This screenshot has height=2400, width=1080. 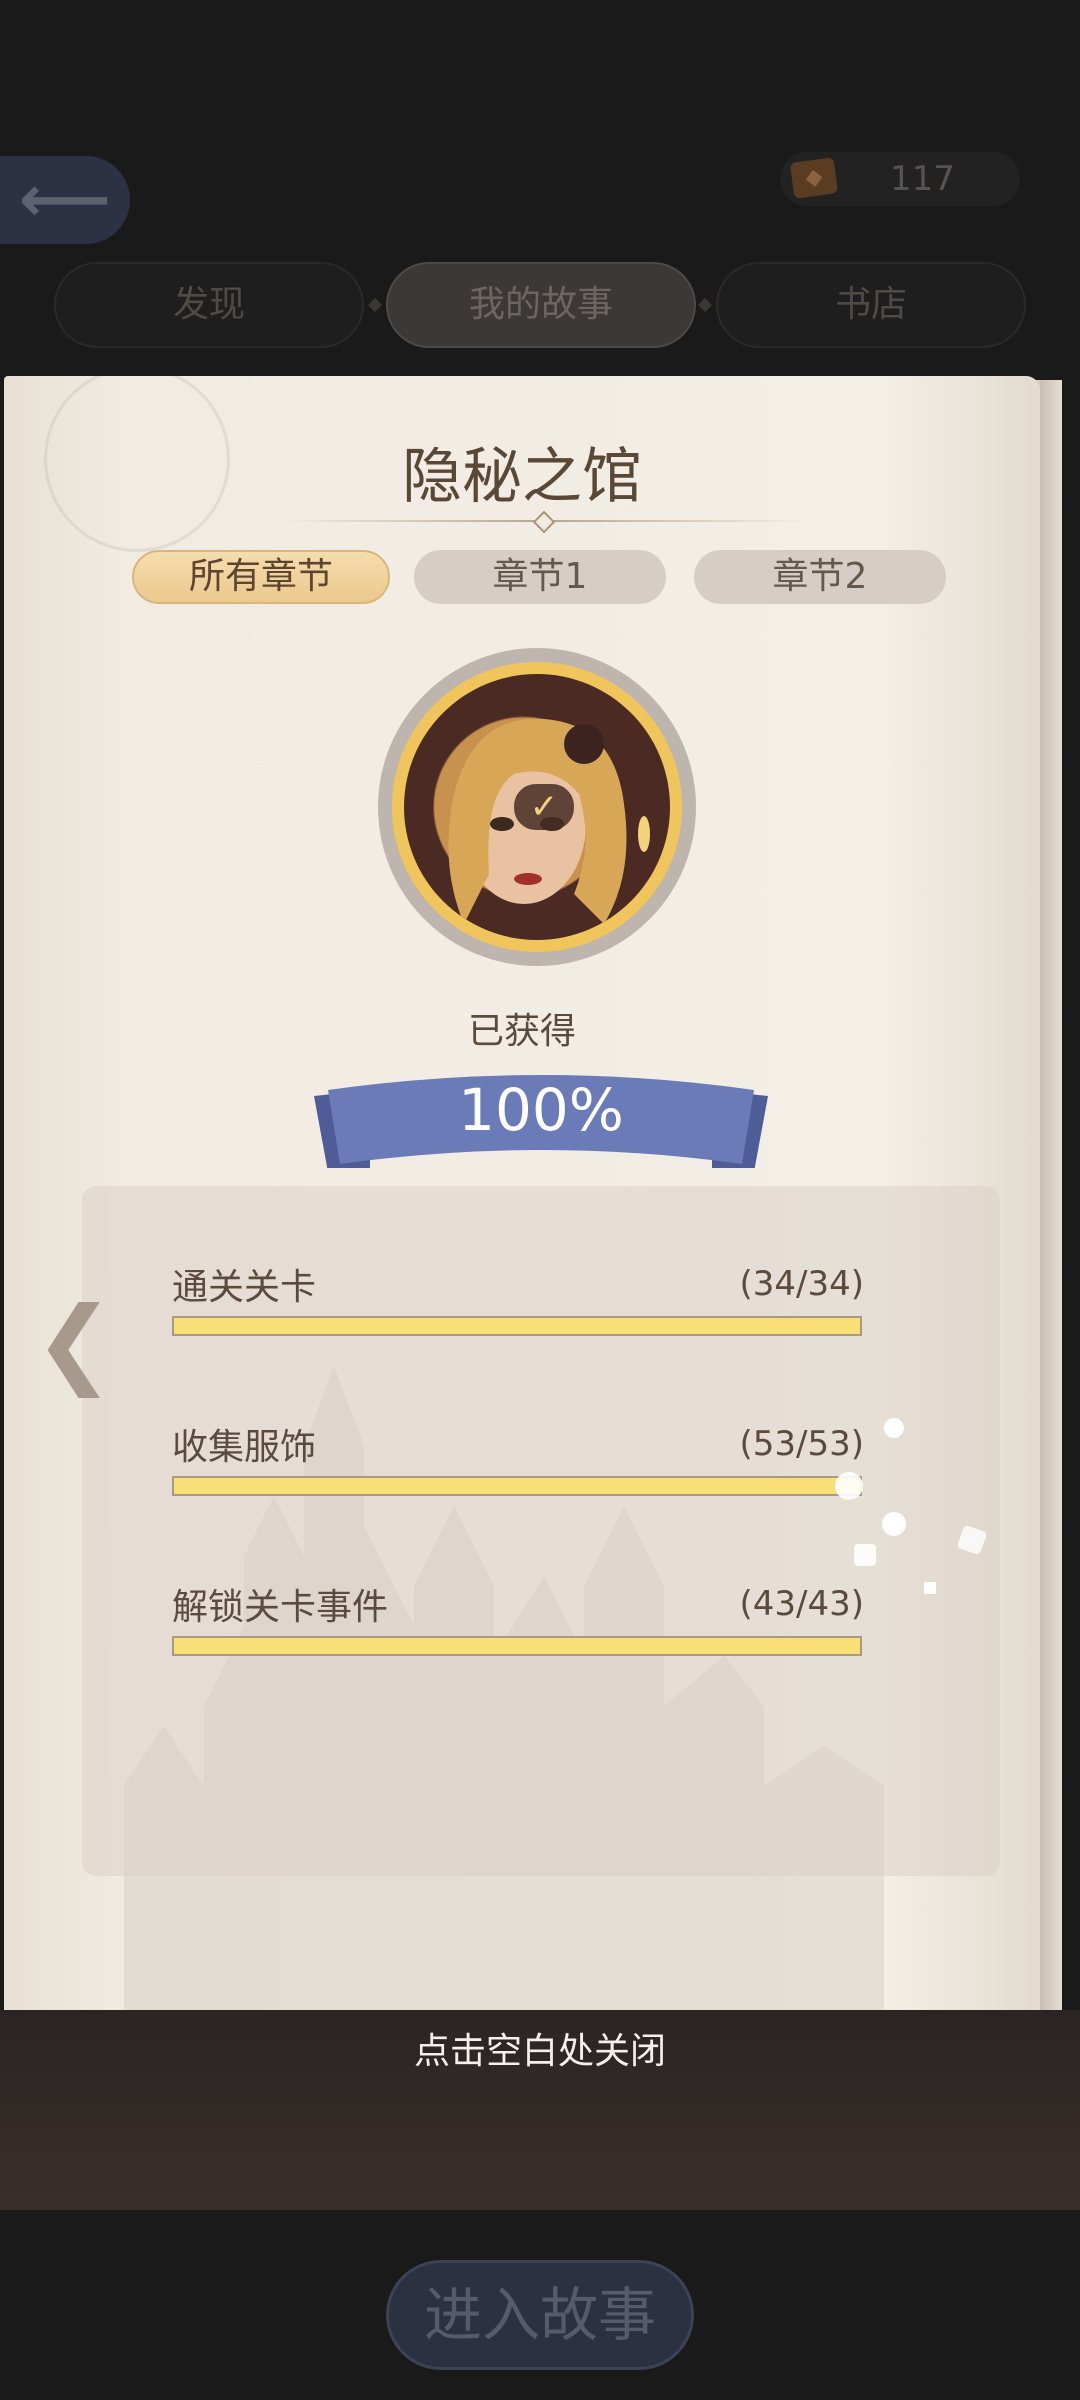 I want to click on tab-my-stories: 我的故事, so click(x=541, y=305).